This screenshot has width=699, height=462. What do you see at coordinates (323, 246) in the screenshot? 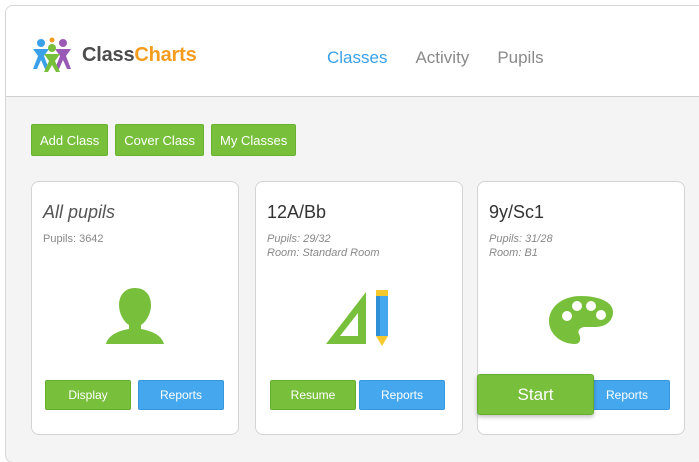
I see `card-meta: Pupils: 29/32 Room: Standard Room` at bounding box center [323, 246].